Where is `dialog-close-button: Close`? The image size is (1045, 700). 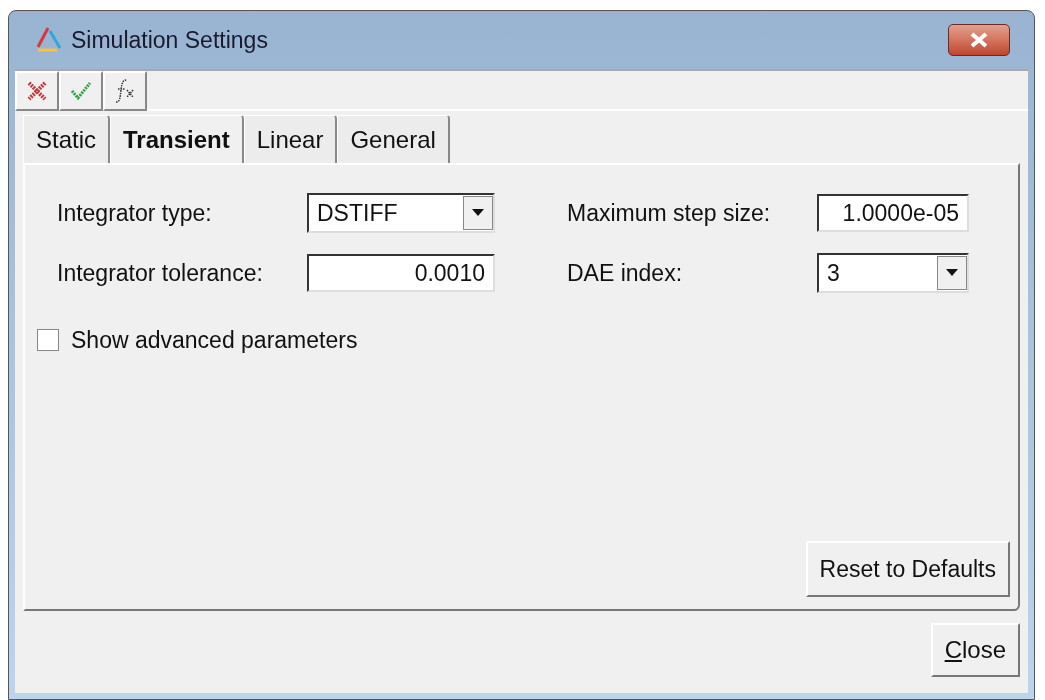
dialog-close-button: Close is located at coordinates (975, 650).